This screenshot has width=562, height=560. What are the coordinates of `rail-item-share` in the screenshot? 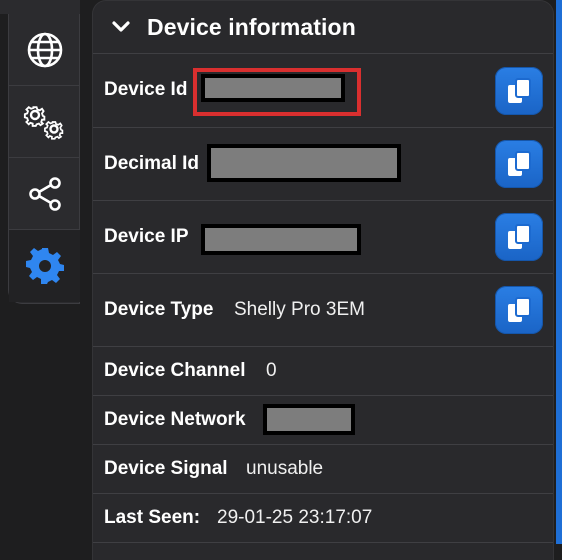 It's located at (44, 194).